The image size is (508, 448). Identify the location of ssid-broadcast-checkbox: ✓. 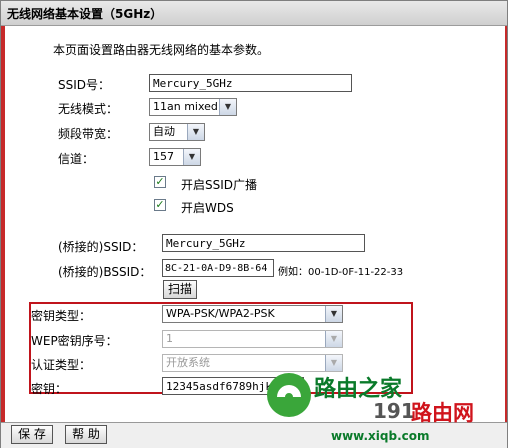
(160, 182).